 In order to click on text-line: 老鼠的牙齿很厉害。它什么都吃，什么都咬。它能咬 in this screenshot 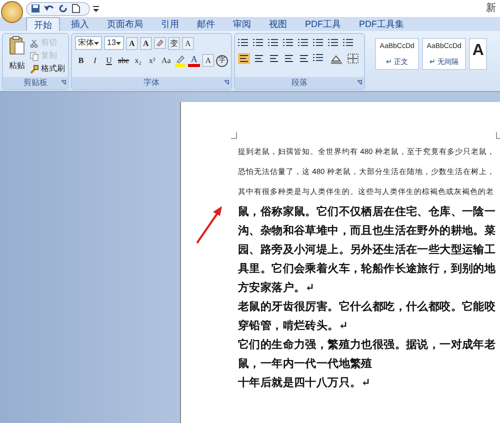, I will do `click(367, 307)`.